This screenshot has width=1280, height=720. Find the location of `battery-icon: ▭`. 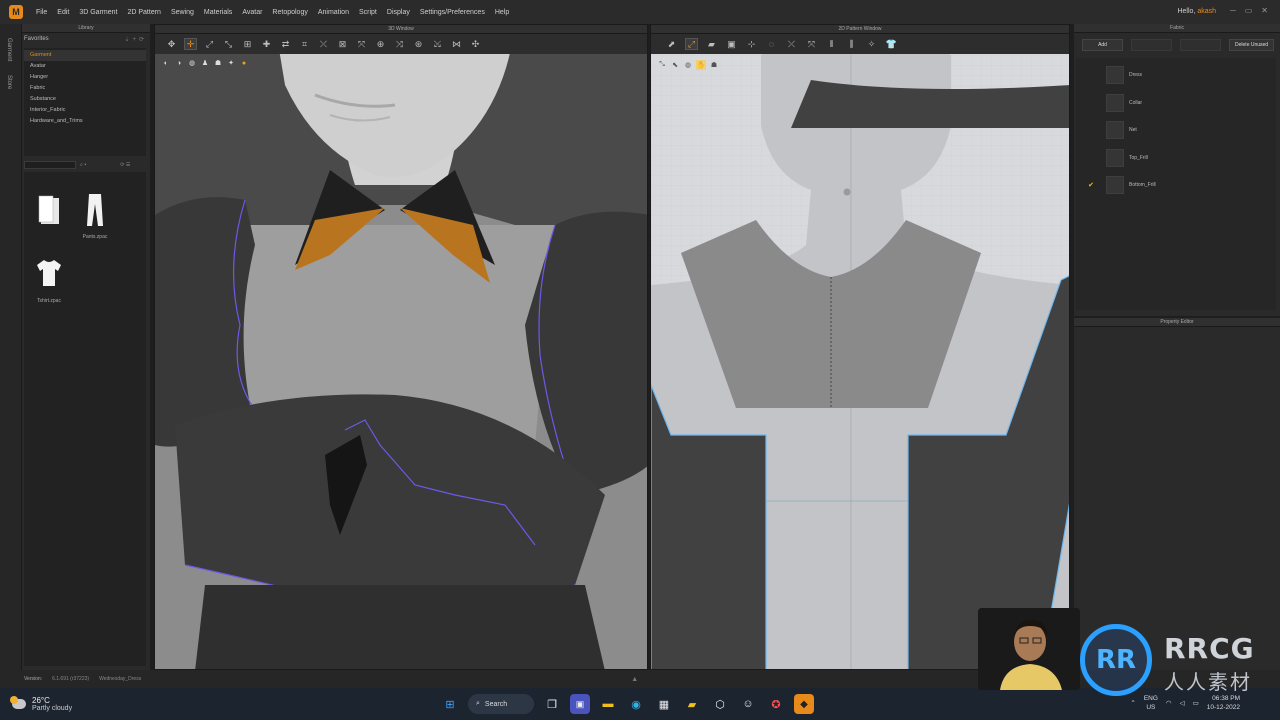

battery-icon: ▭ is located at coordinates (1196, 703).